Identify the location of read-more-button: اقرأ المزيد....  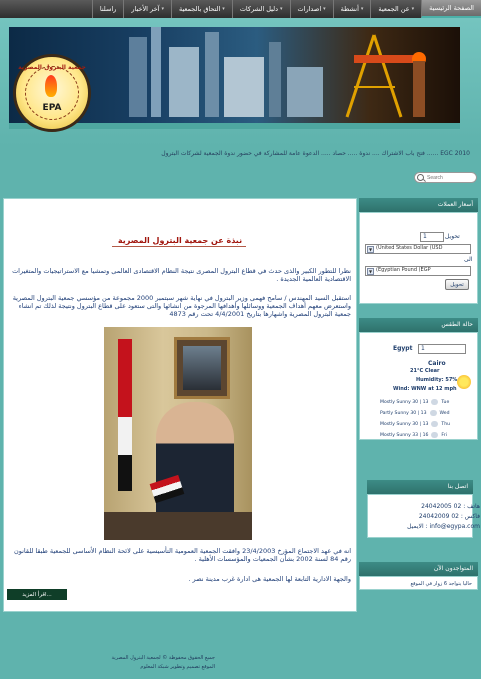
(37, 594).